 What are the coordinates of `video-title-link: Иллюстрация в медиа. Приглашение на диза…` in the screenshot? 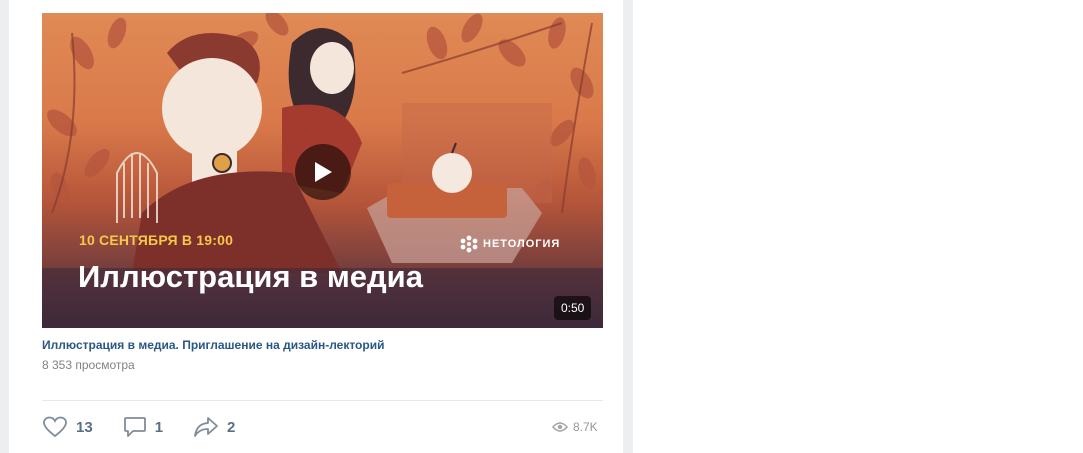 It's located at (213, 345).